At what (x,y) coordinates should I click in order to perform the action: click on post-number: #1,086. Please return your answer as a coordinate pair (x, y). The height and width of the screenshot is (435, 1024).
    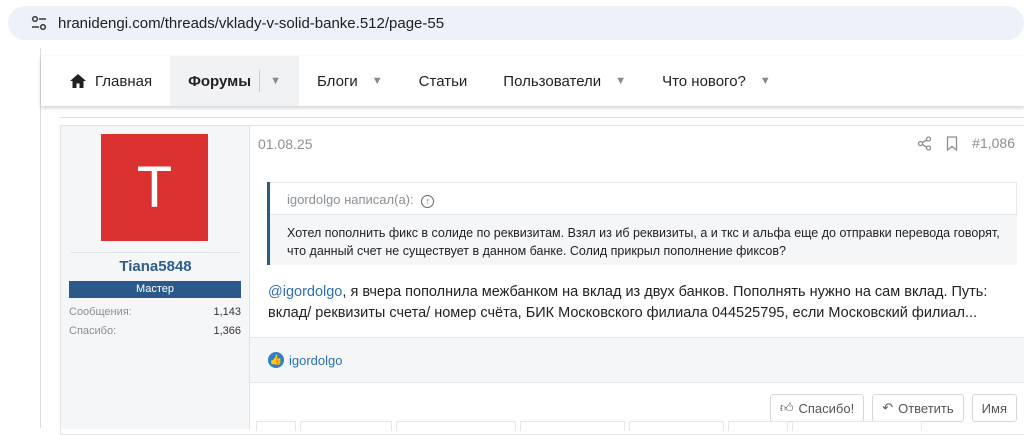
    Looking at the image, I should click on (993, 143).